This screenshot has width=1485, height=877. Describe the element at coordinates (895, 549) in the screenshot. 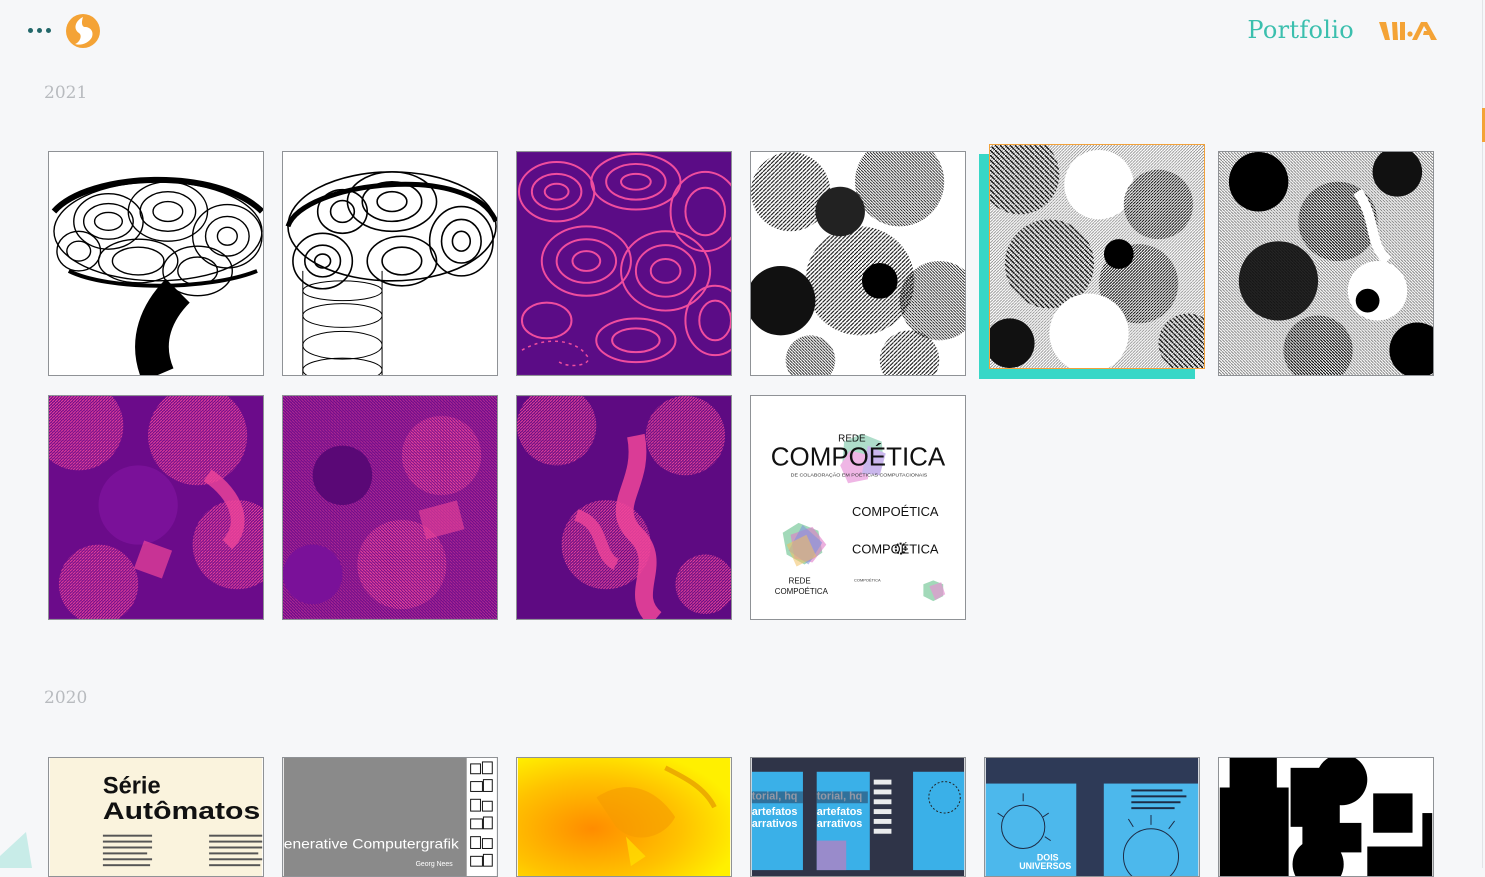

I see `compoetica-mark-2: COMPOÉTICA` at that location.